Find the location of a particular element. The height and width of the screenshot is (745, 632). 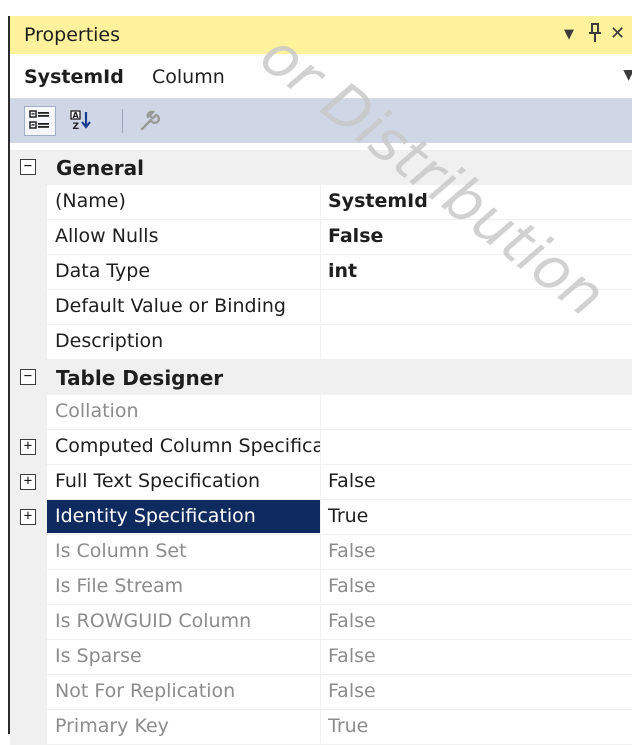

property-row: Data Type int is located at coordinates (321, 272).